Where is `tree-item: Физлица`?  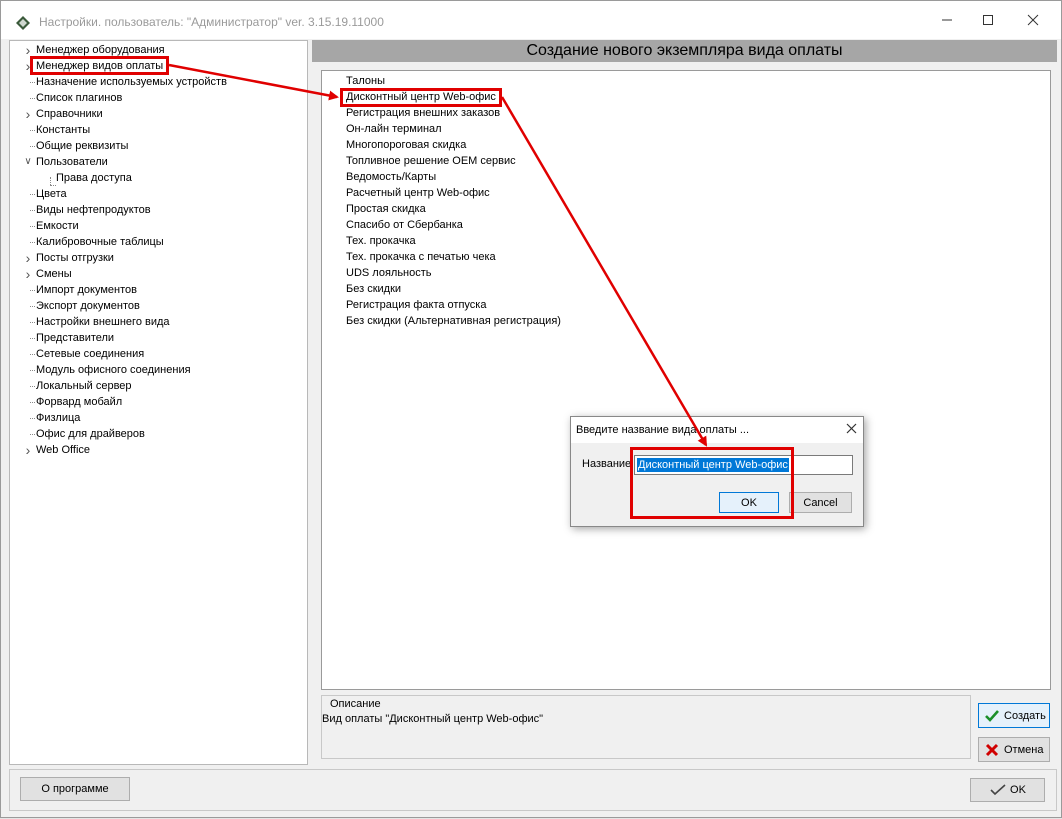 tree-item: Физлица is located at coordinates (55, 418).